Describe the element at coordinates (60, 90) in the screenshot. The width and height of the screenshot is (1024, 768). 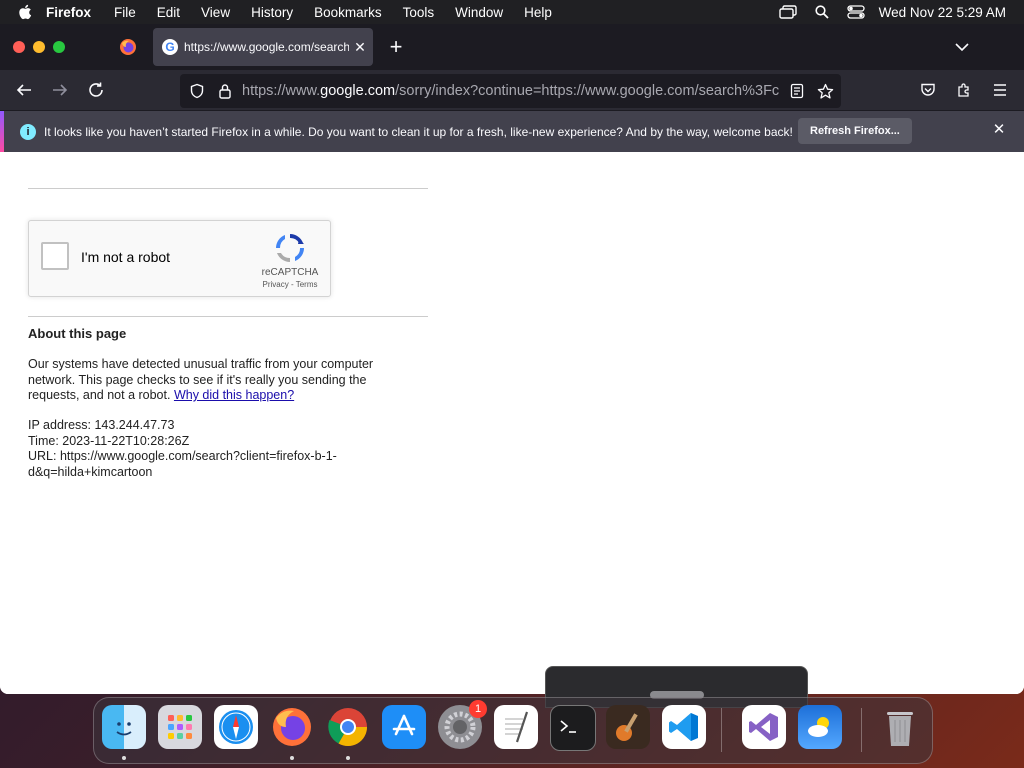
I see `forward-arrow-icon` at that location.